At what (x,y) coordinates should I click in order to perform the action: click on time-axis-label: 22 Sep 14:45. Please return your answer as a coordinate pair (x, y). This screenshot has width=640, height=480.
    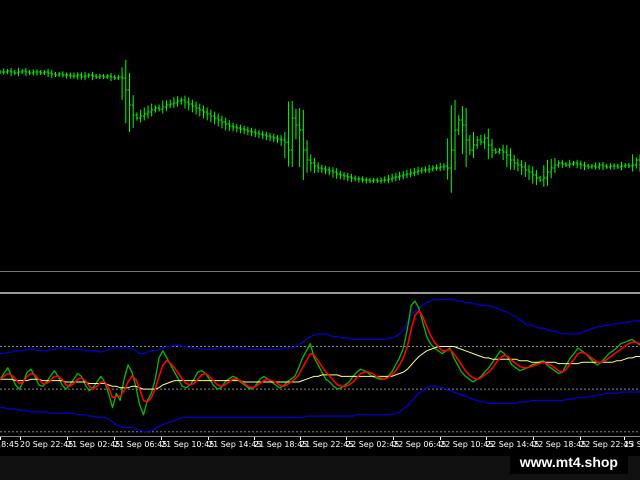
    Looking at the image, I should click on (513, 444).